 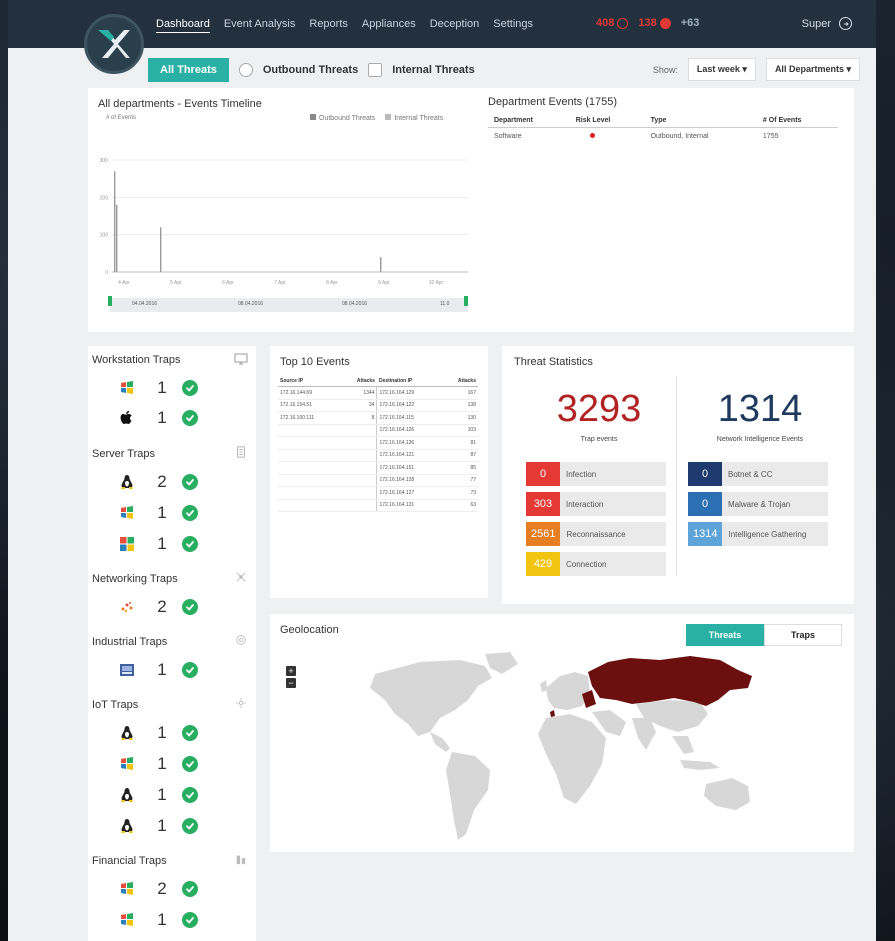 I want to click on table-header-row: Department Risk Level Type # Of Events, so click(x=663, y=121).